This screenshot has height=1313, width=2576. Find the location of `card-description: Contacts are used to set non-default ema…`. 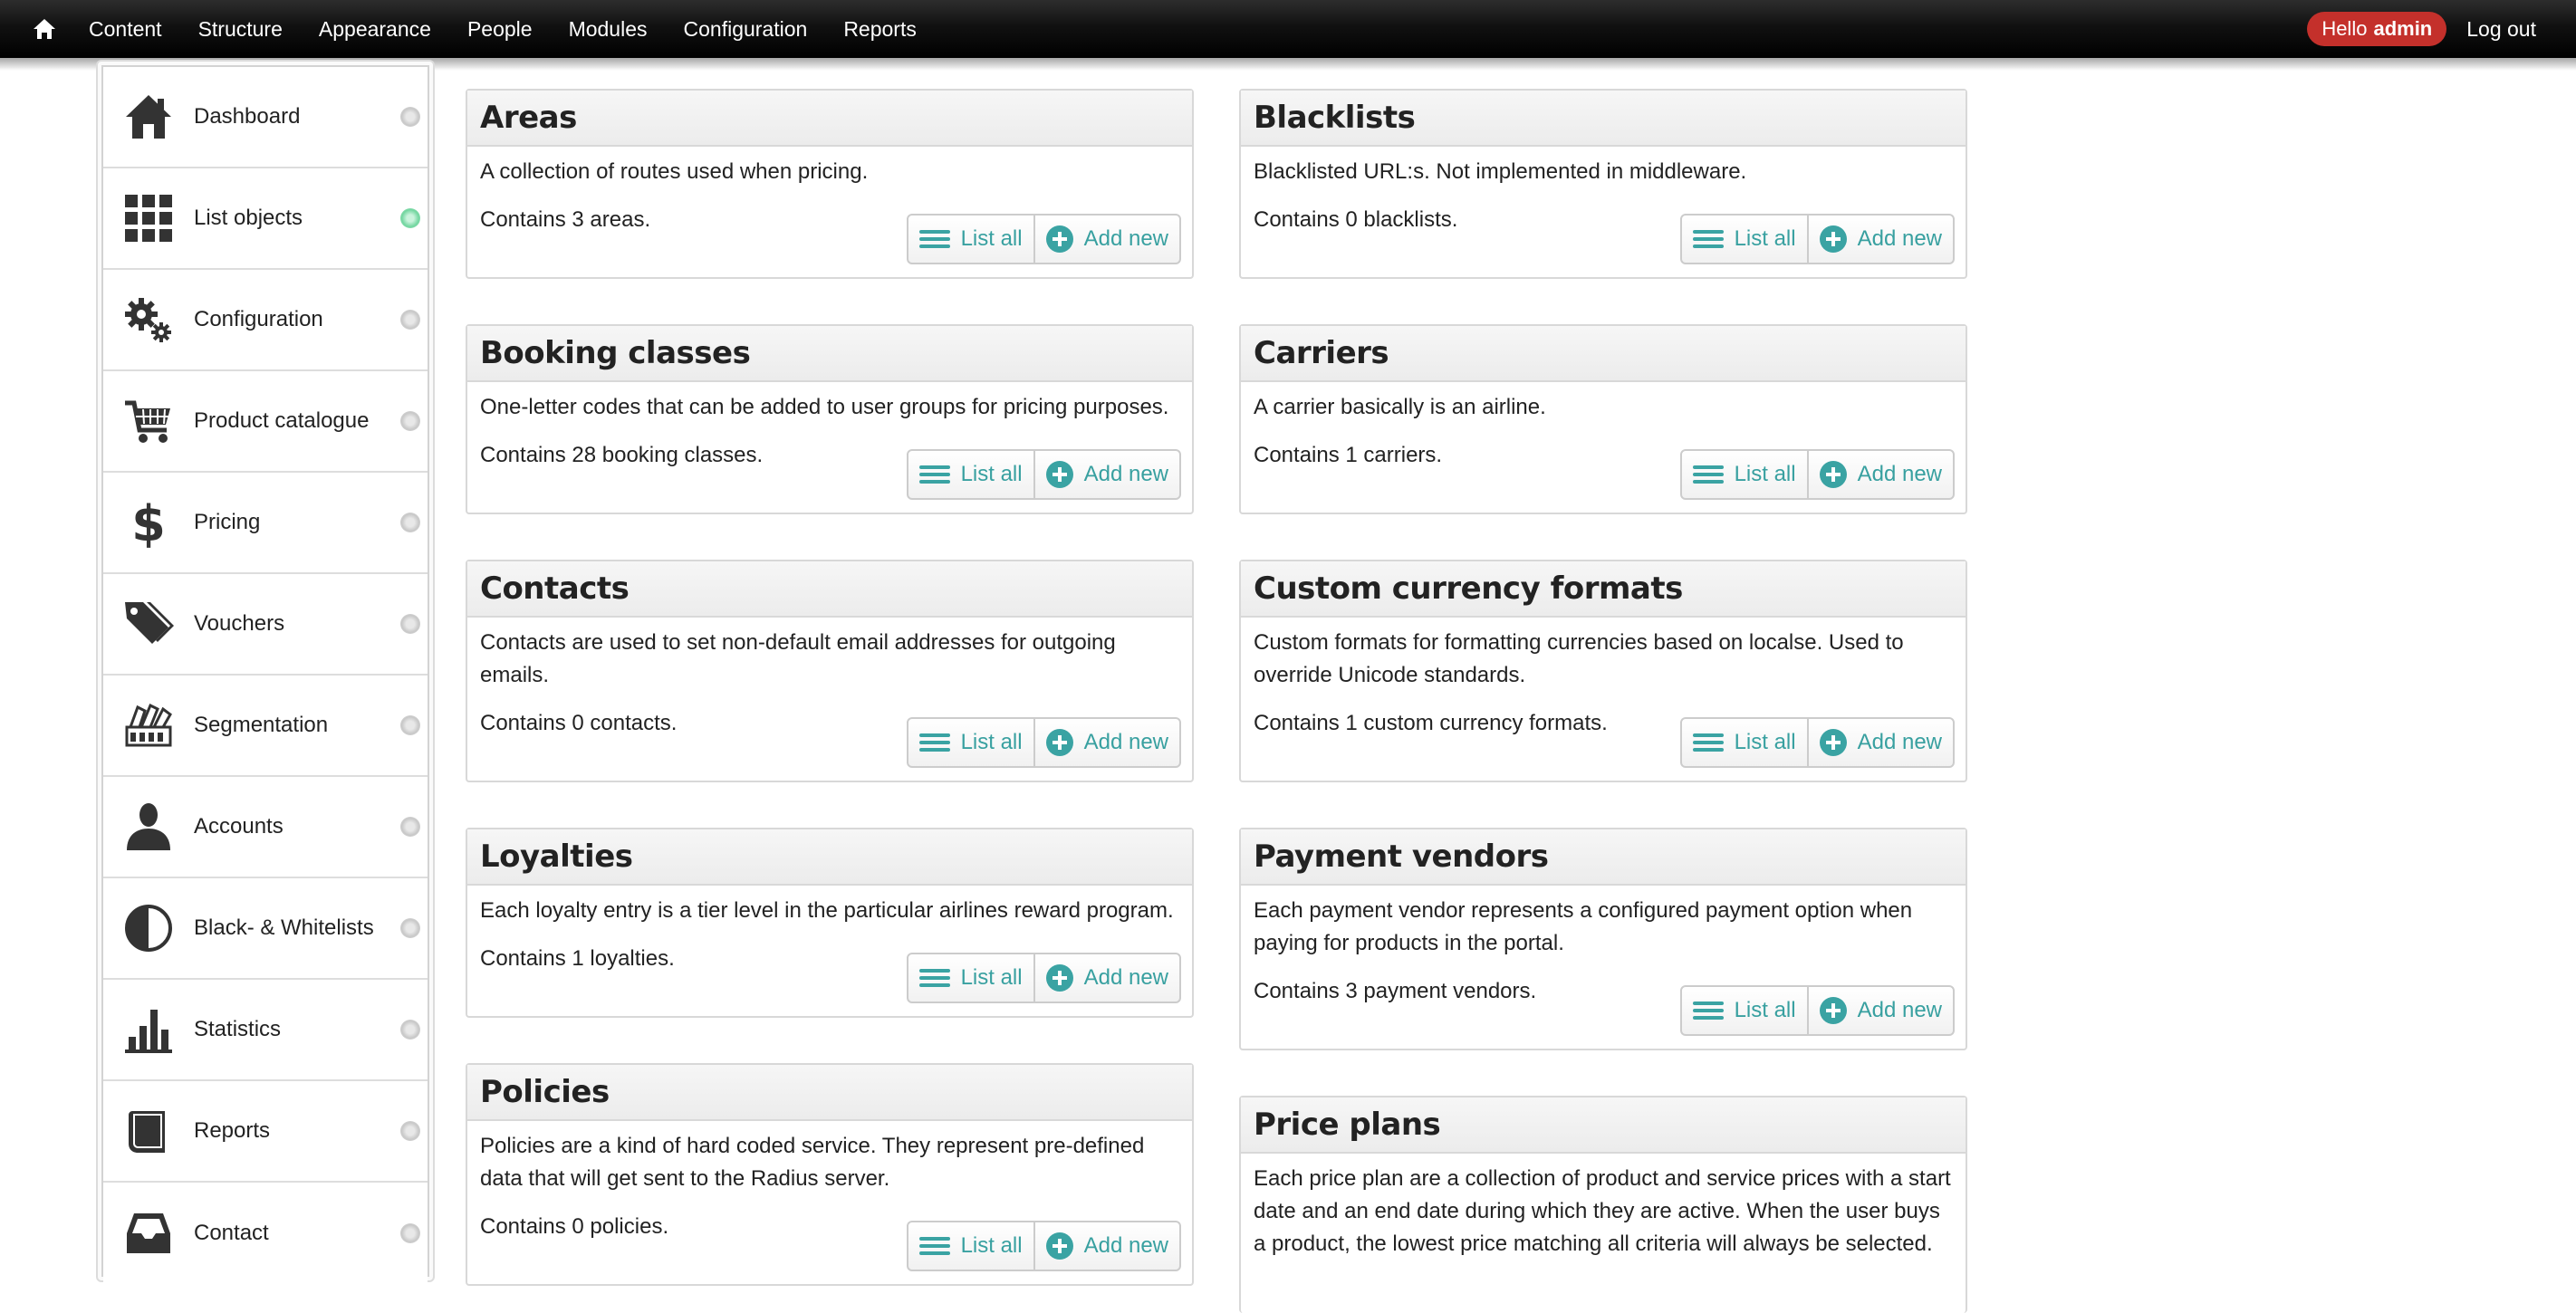

card-description: Contacts are used to set non-default ema… is located at coordinates (798, 658).